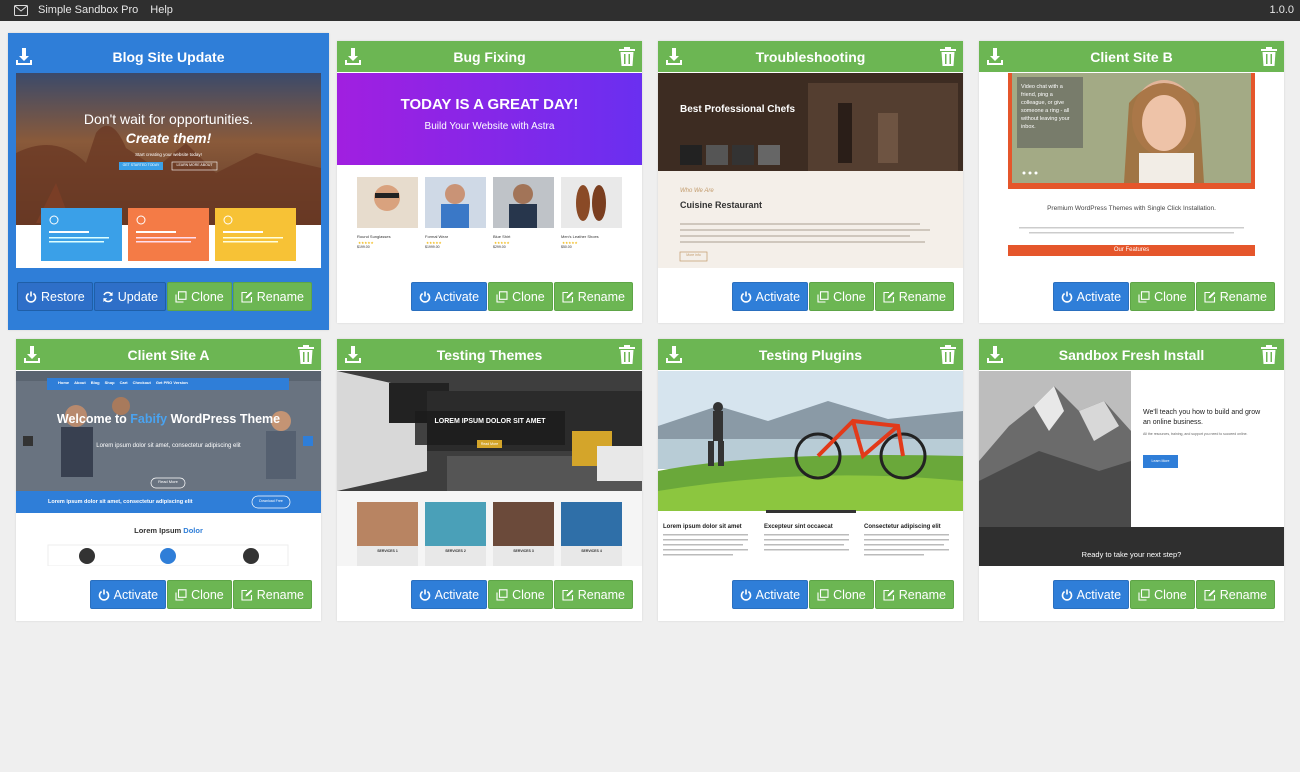 This screenshot has height=772, width=1300. Describe the element at coordinates (169, 355) in the screenshot. I see `card-title: Client Site A` at that location.